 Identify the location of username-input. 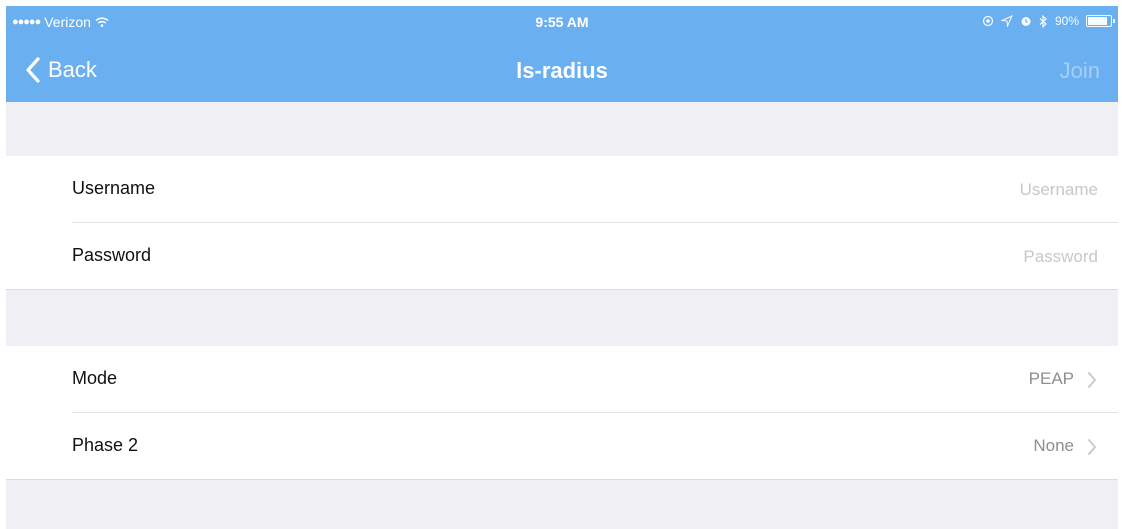
(958, 190).